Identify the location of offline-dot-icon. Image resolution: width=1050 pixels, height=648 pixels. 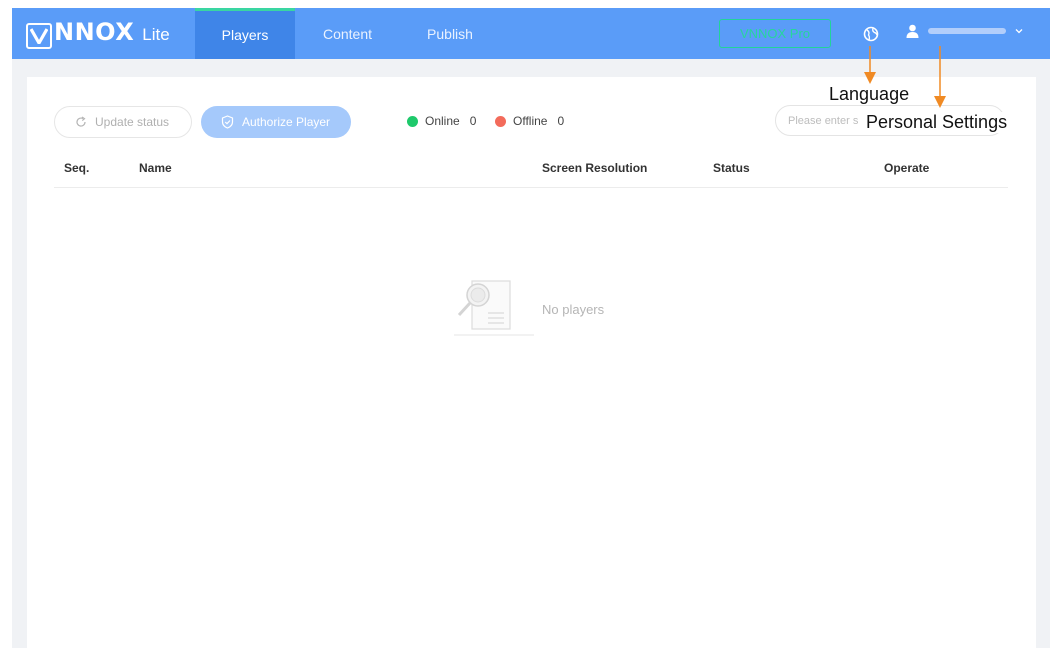
(500, 121).